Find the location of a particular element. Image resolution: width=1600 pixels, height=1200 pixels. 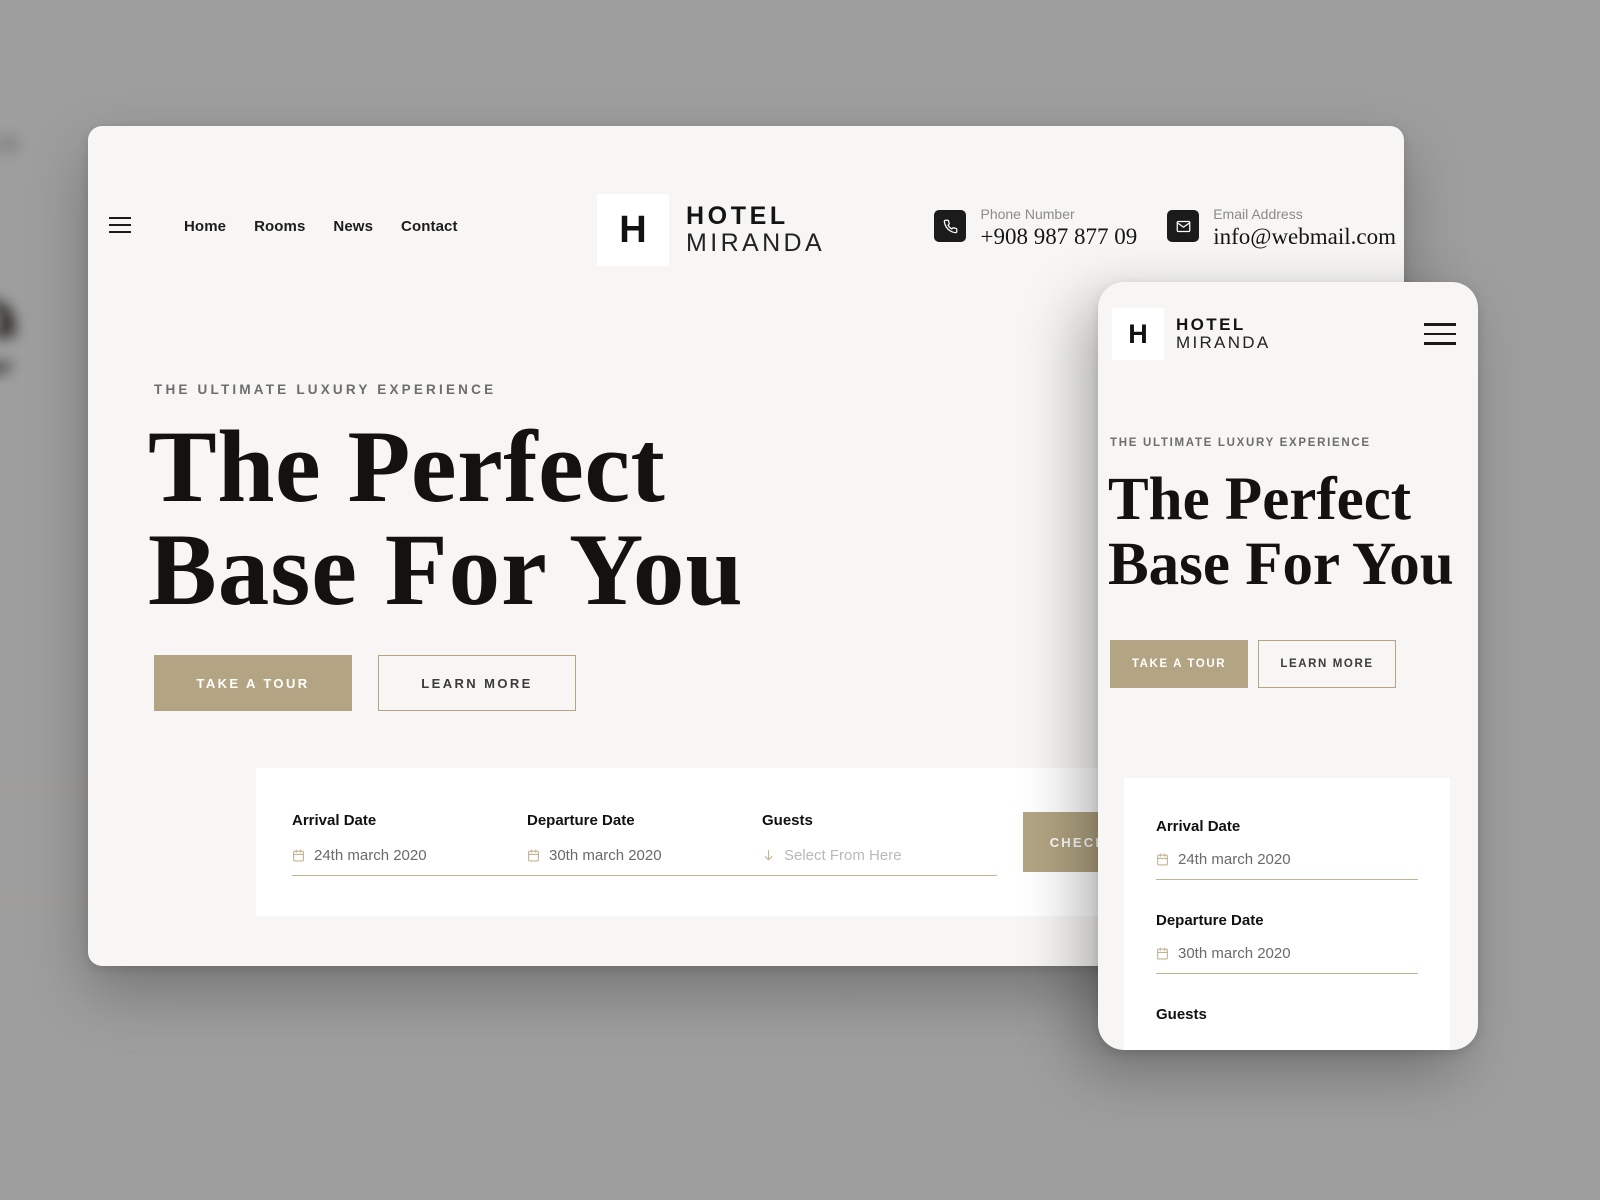

mobile-guests-label: Guests is located at coordinates (1181, 1014).